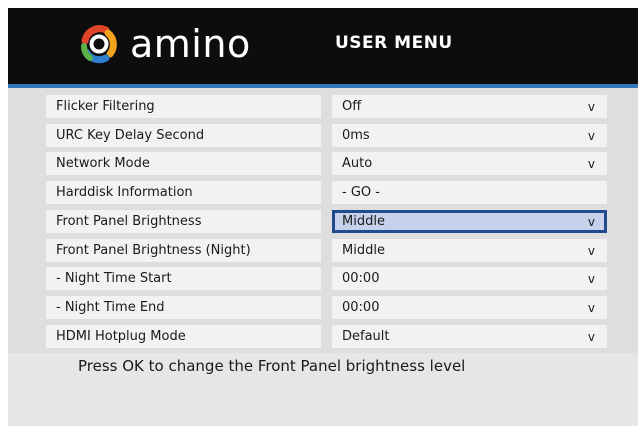  Describe the element at coordinates (394, 43) in the screenshot. I see `page-title: USER MENU` at that location.